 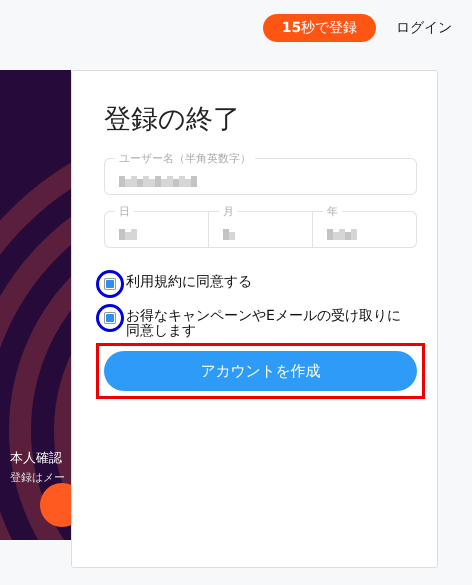 What do you see at coordinates (364, 226) in the screenshot?
I see `date-field: 年` at bounding box center [364, 226].